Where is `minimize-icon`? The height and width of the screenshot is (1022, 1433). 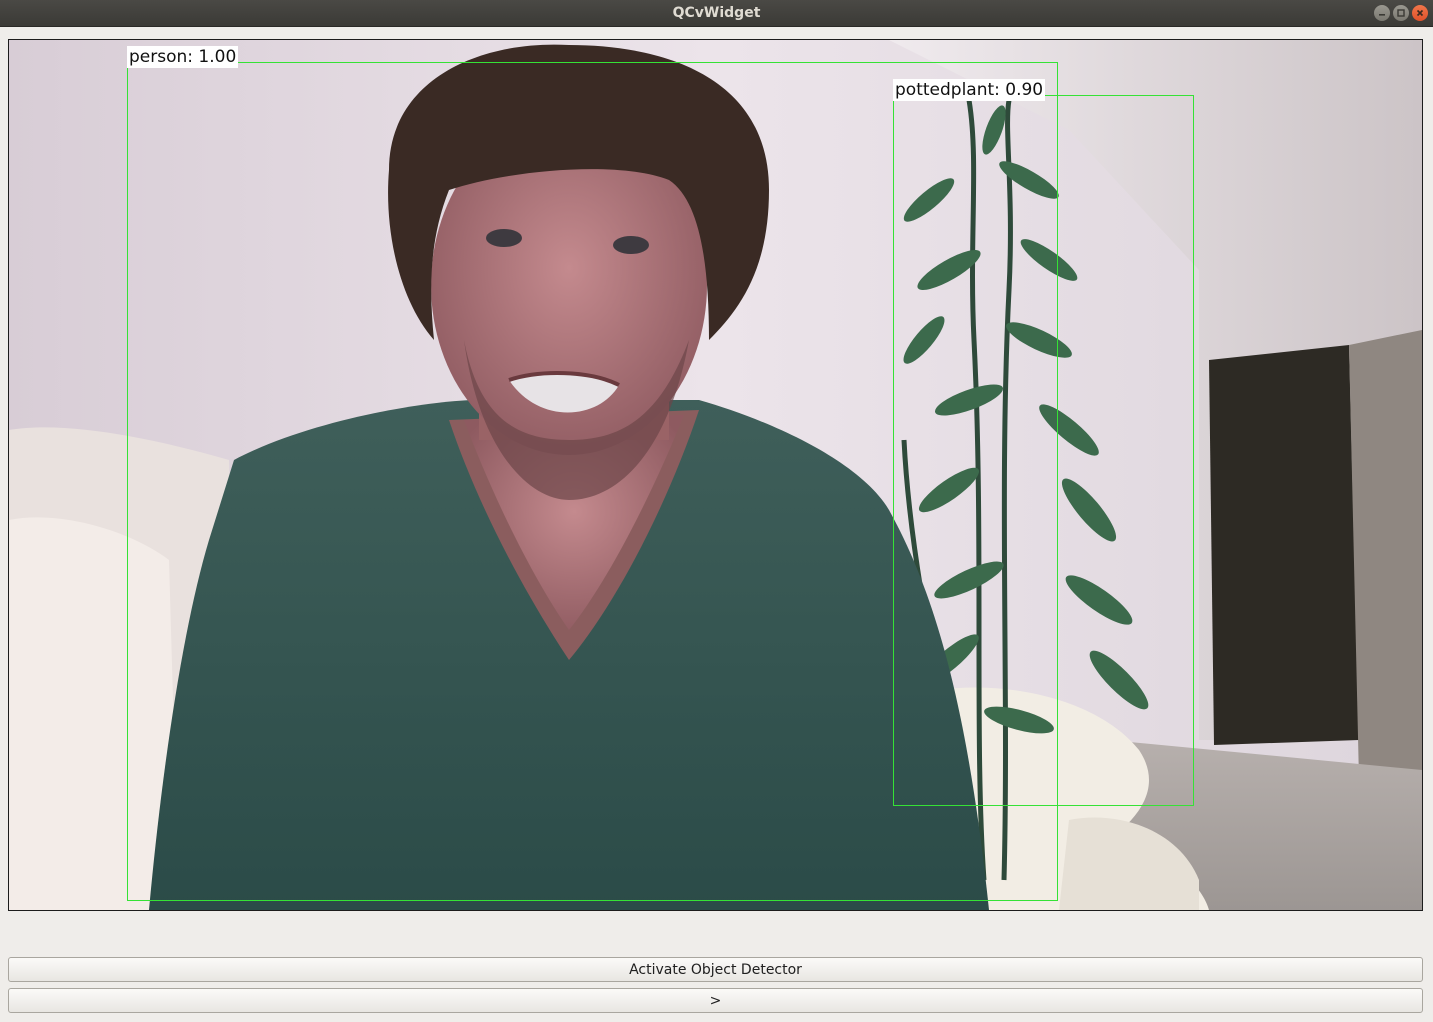 minimize-icon is located at coordinates (1382, 13).